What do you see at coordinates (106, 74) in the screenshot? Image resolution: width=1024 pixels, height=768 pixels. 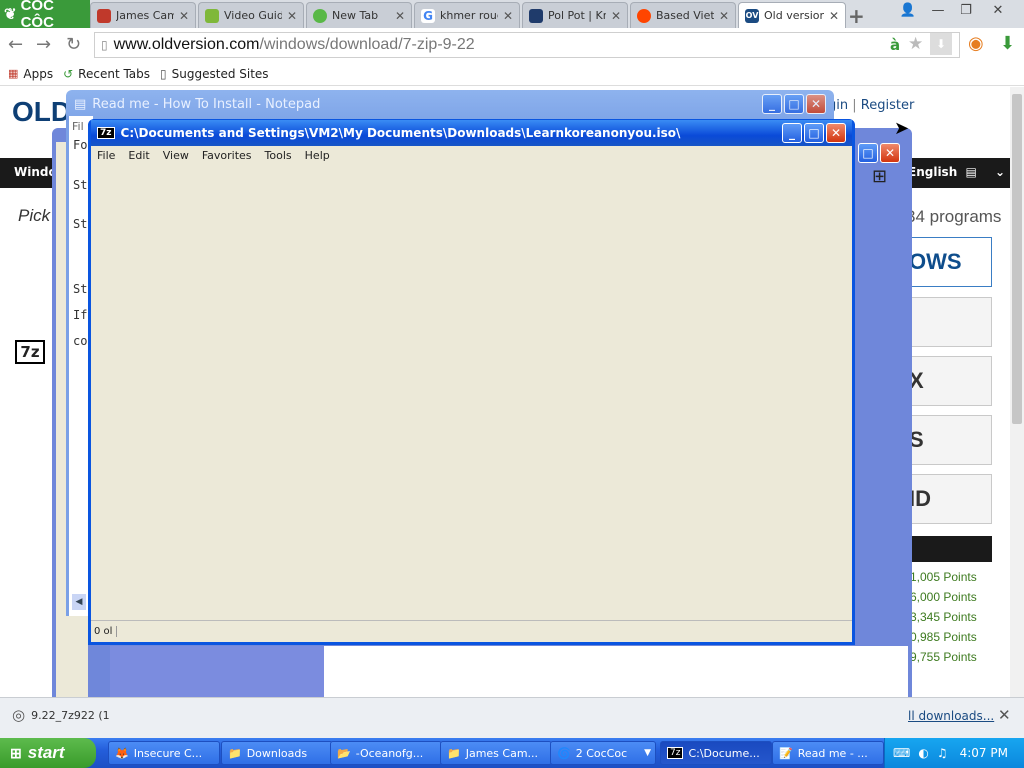 I see `bookmark-recent-tabs: ↺ Recent Tabs` at bounding box center [106, 74].